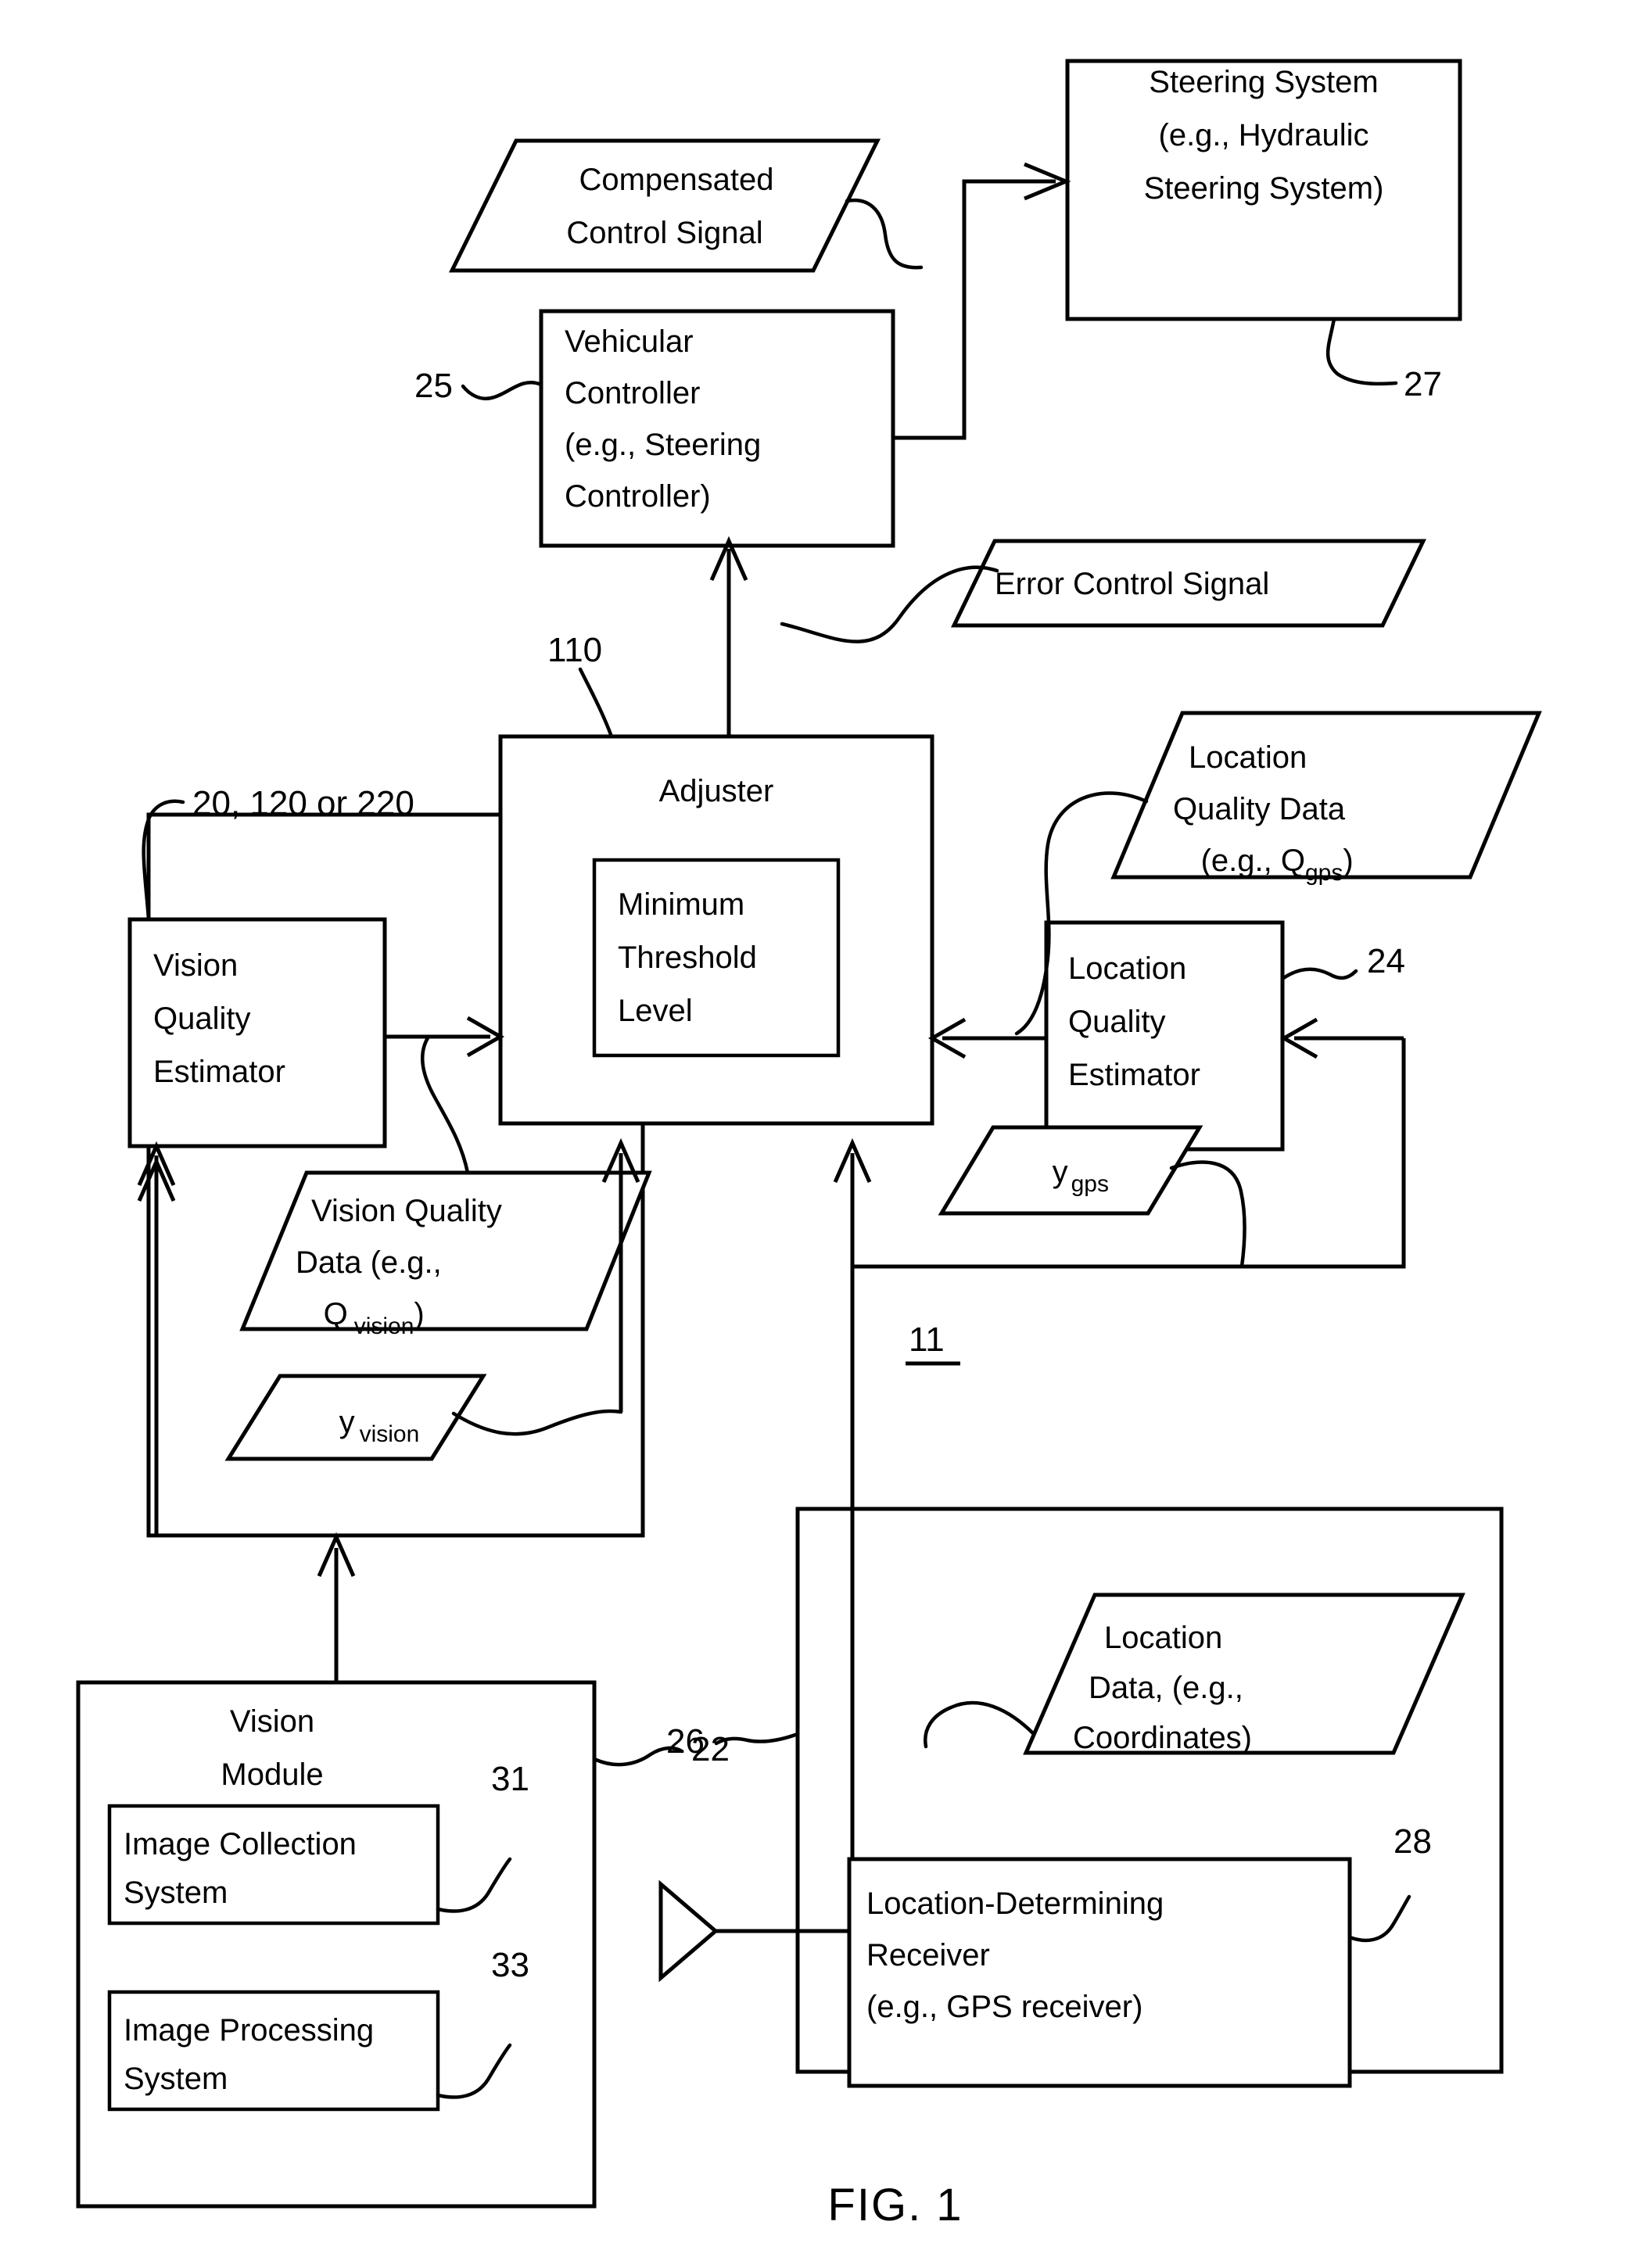  Describe the element at coordinates (1264, 135) in the screenshot. I see `steering-system-line-2: (e.g., Hydraulic` at that location.